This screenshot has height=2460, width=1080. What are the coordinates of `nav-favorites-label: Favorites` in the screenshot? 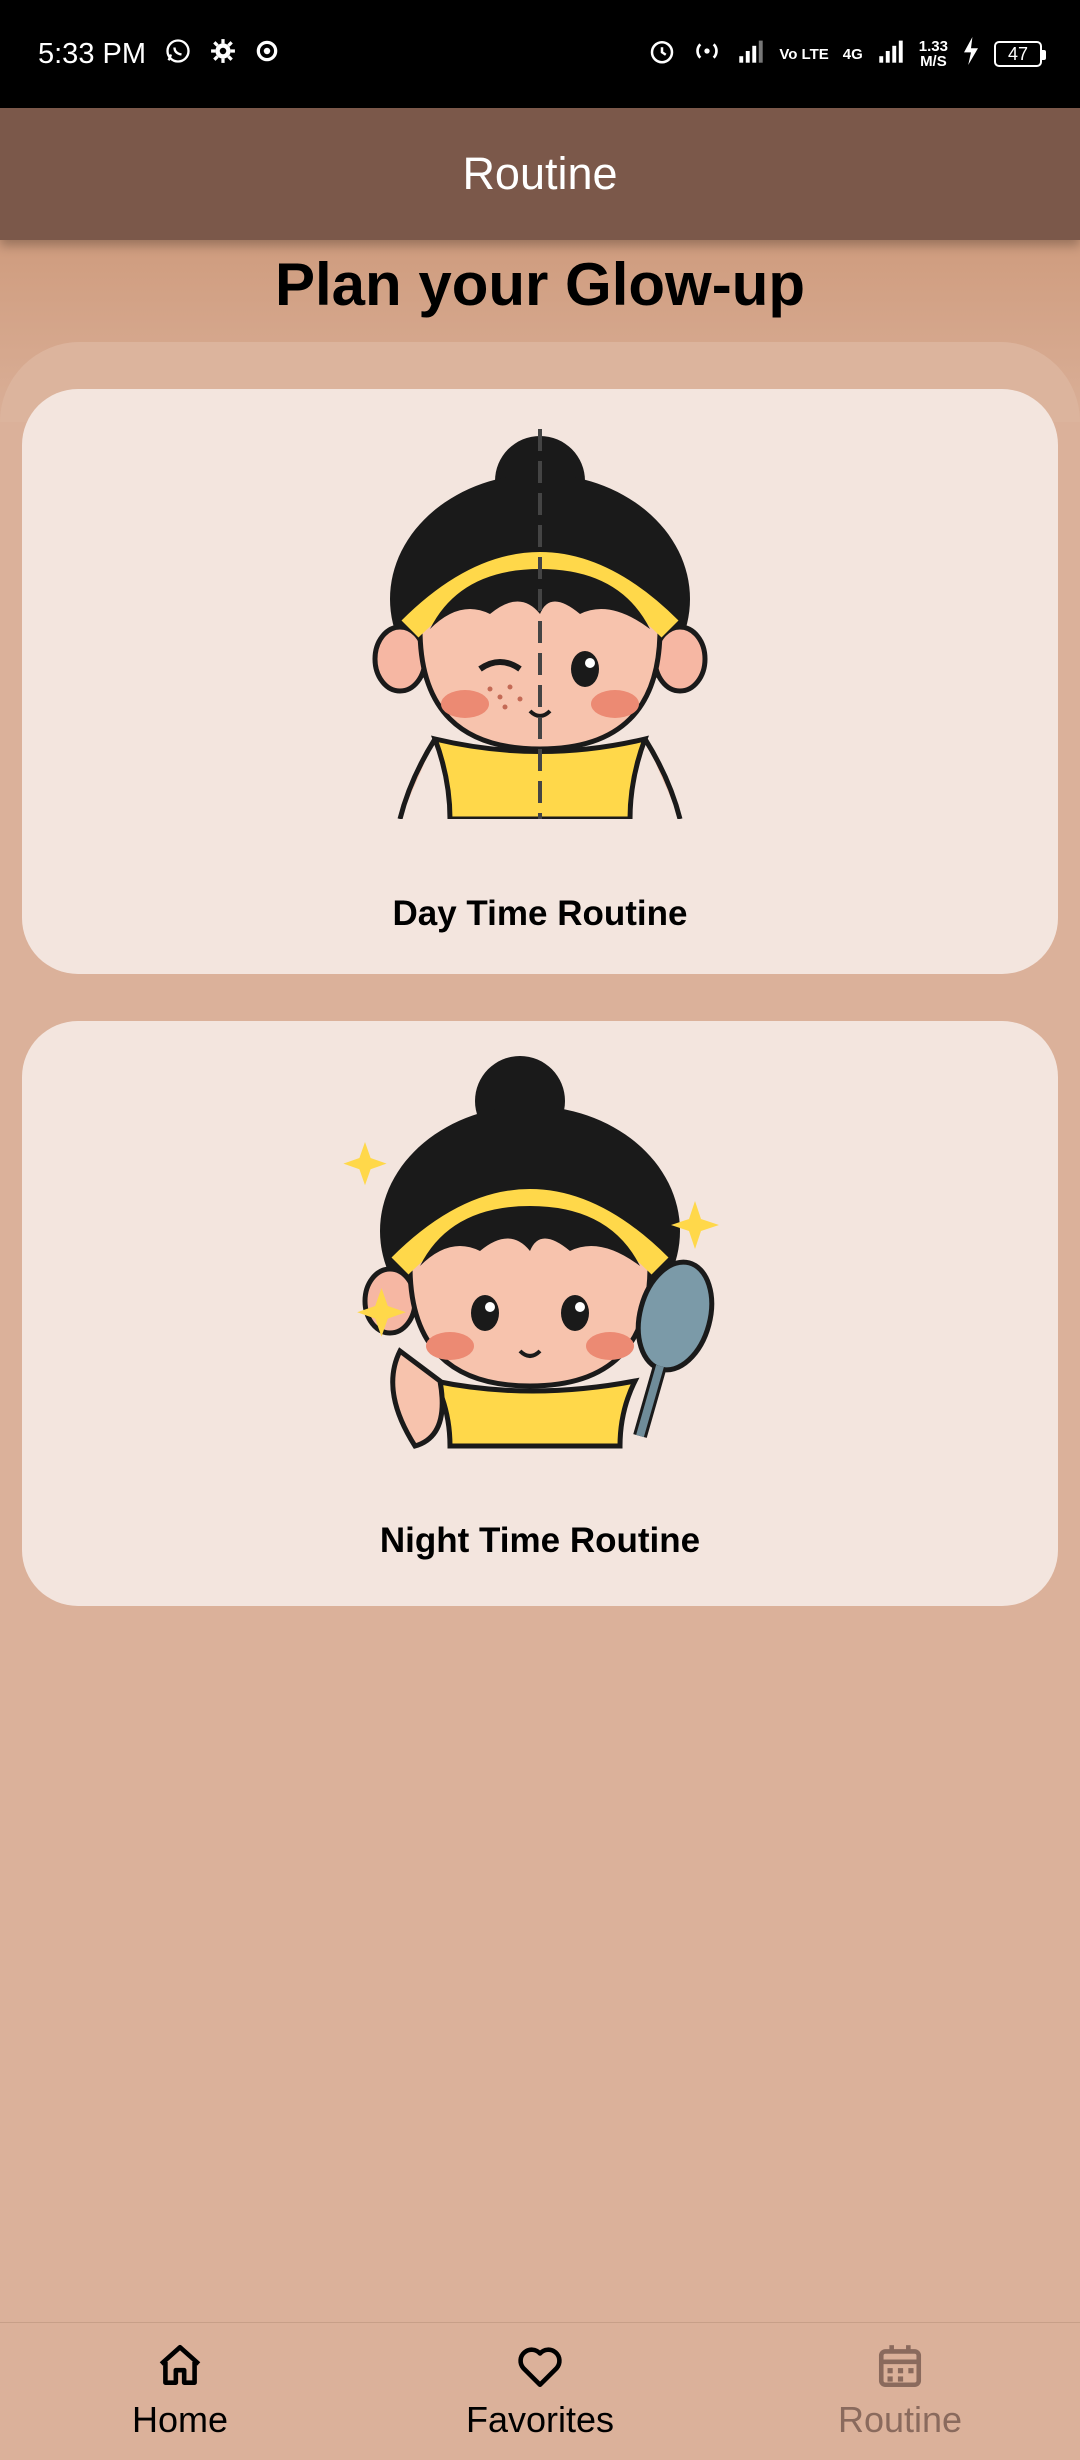 It's located at (540, 2419).